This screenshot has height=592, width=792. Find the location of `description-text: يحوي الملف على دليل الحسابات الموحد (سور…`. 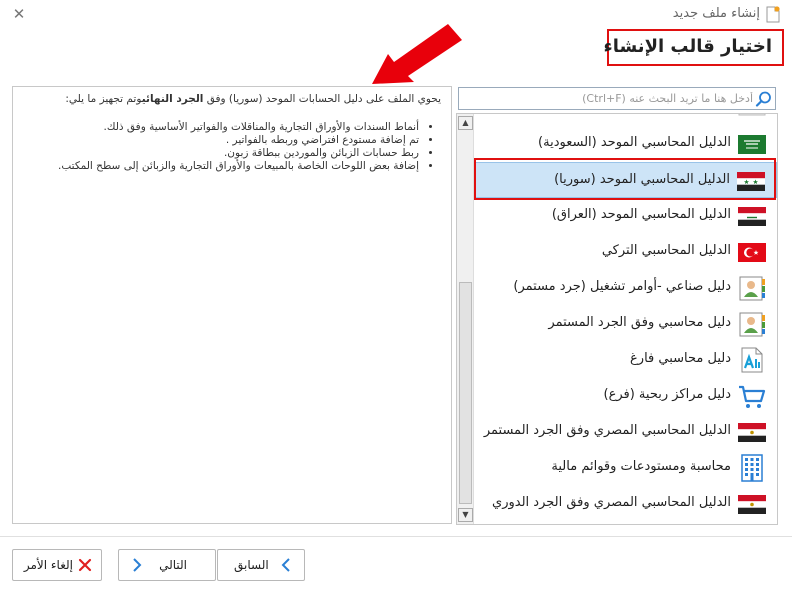

description-text: يحوي الملف على دليل الحسابات الموحد (سور… is located at coordinates (231, 133).